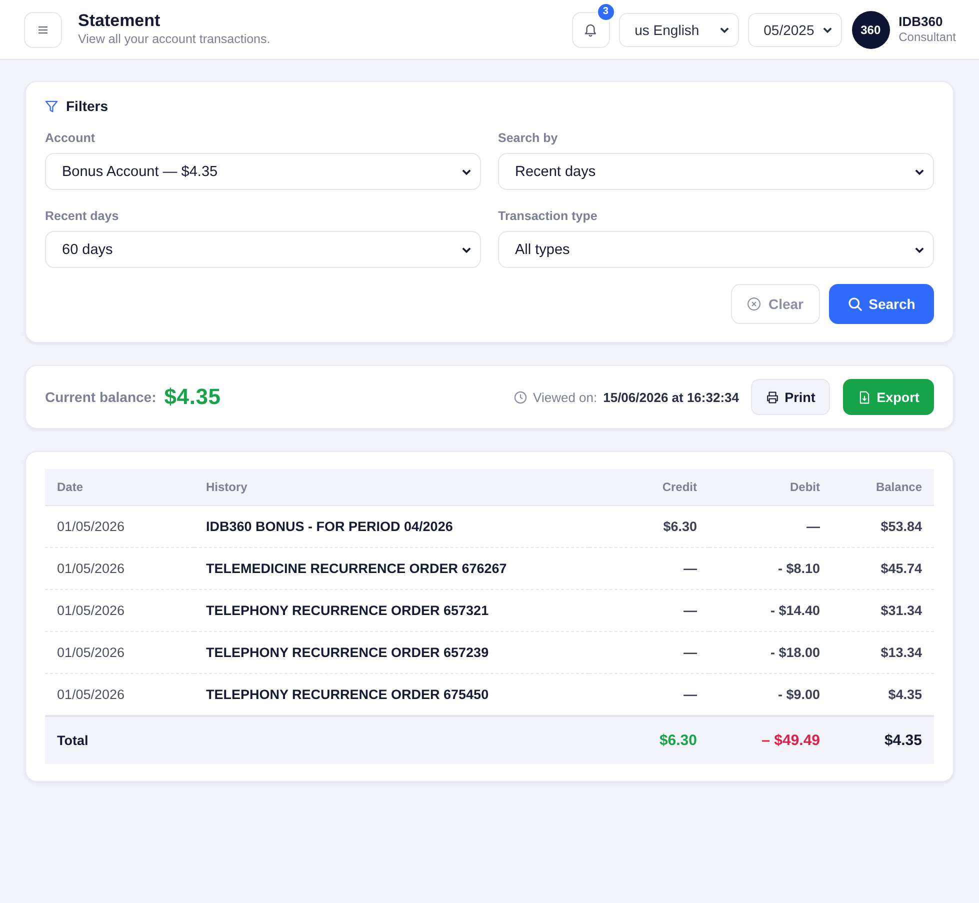  I want to click on page-subtitle: View all your account transactions., so click(174, 39).